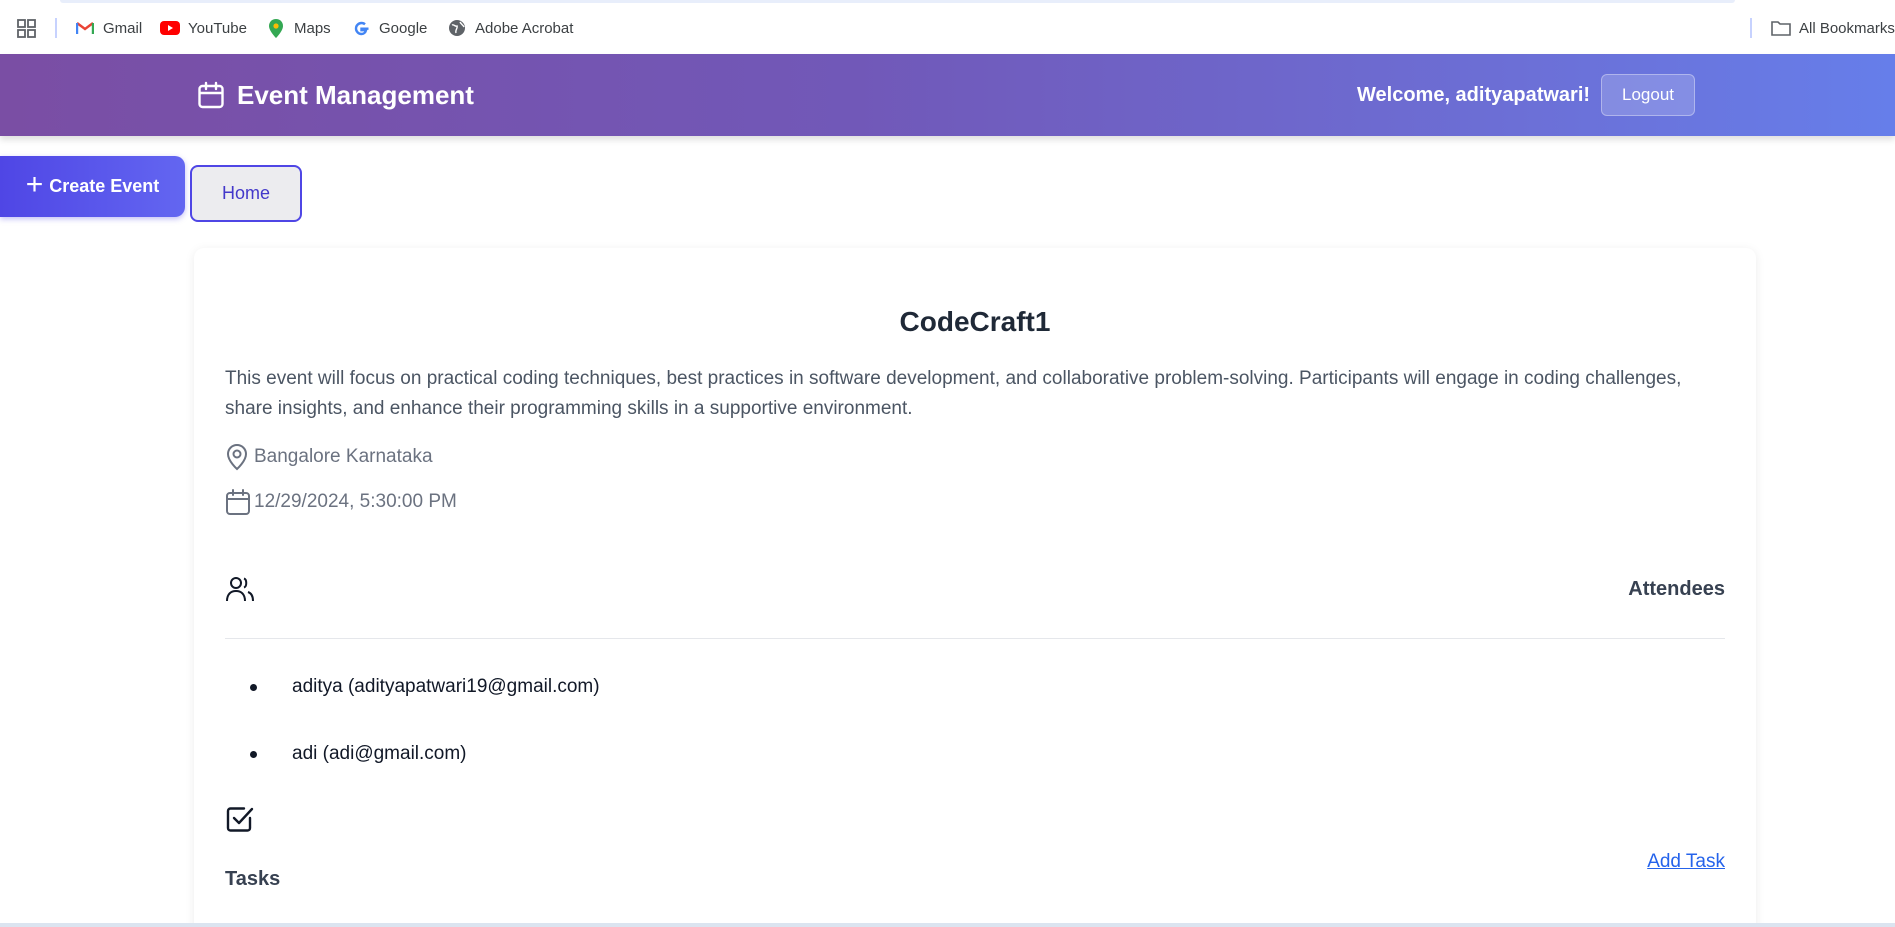 The image size is (1895, 927). I want to click on google-icon, so click(361, 28).